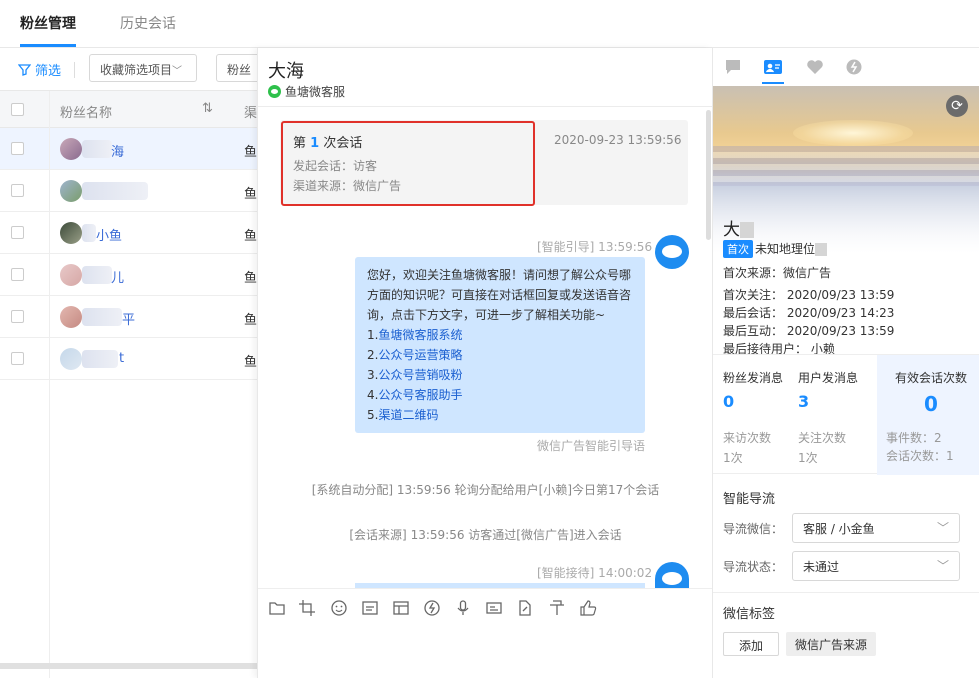 This screenshot has height=678, width=979. Describe the element at coordinates (143, 68) in the screenshot. I see `fav-filter-dropdown: 收藏筛选项目﹀` at that location.